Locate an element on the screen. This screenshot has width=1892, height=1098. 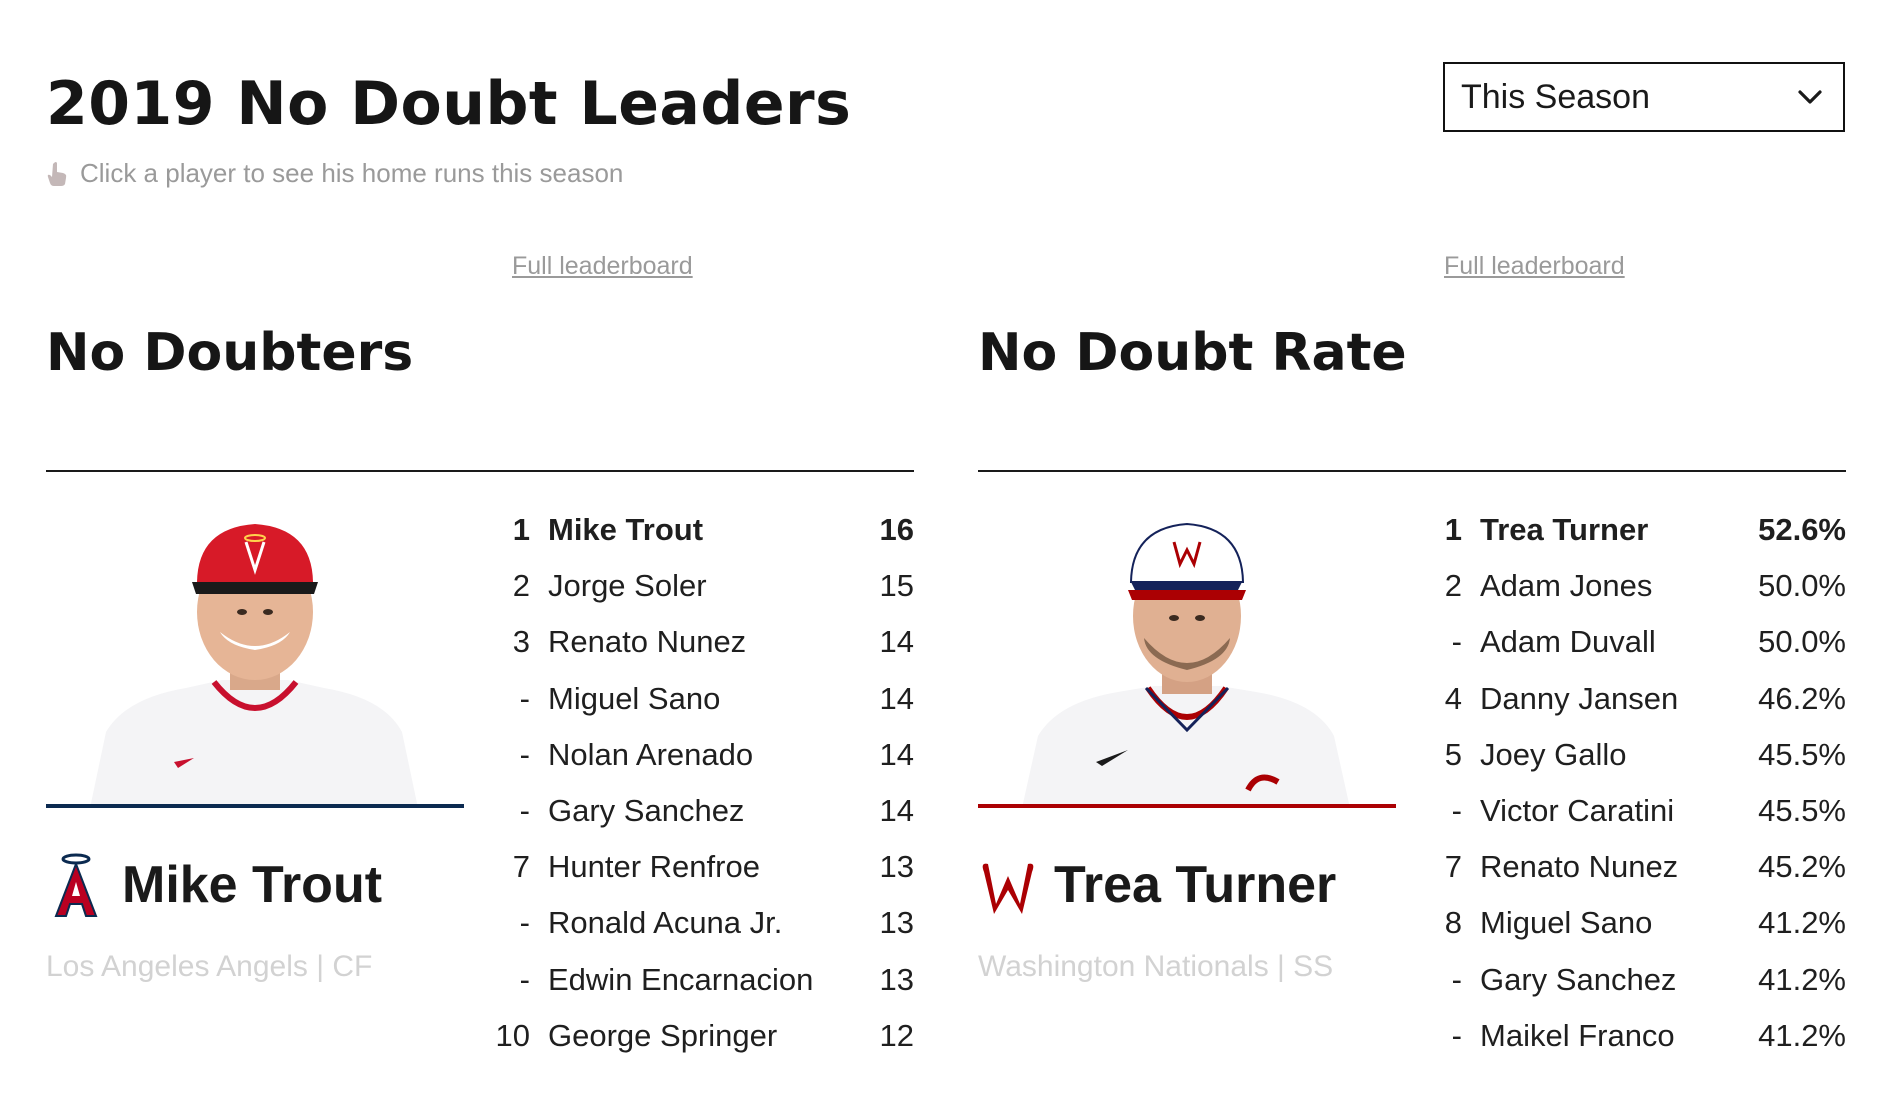
player-name: Trea Turner is located at coordinates (1564, 530).